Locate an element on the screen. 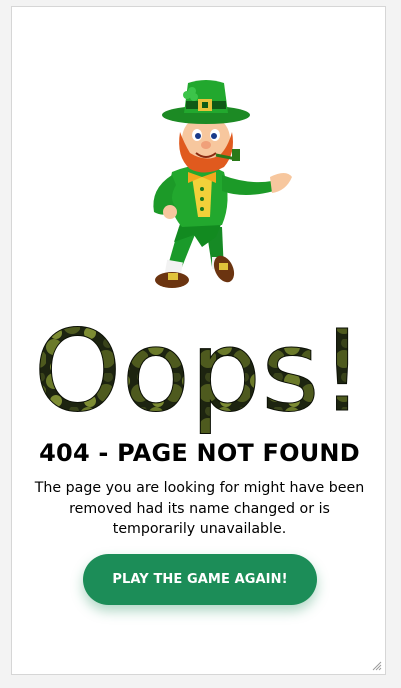 The width and height of the screenshot is (401, 688). error-headline: 404 - PAGE NOT FOUND is located at coordinates (199, 453).